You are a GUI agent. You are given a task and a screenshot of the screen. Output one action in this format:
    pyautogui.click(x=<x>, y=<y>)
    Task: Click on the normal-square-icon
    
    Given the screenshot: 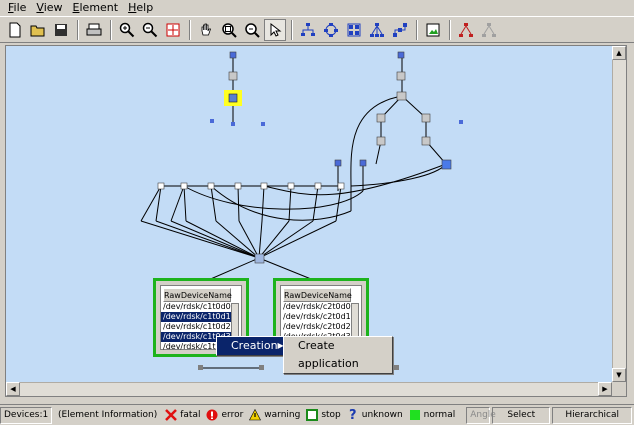 What is the action you would take?
    pyautogui.click(x=415, y=415)
    